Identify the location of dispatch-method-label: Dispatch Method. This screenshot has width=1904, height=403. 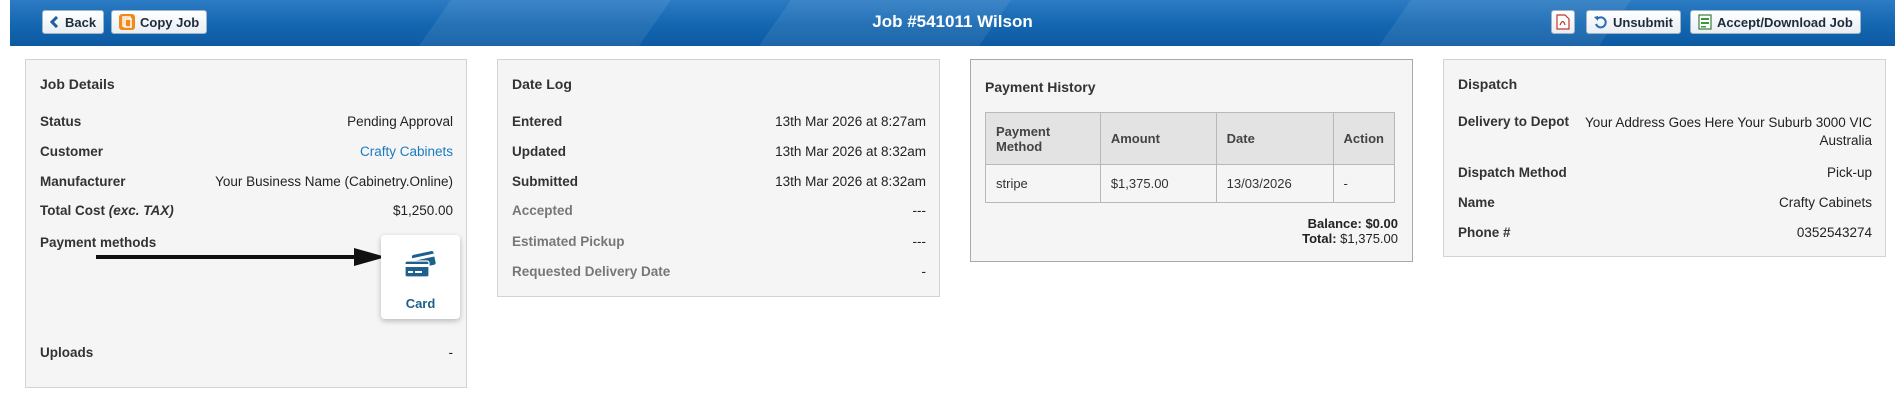
(1512, 172).